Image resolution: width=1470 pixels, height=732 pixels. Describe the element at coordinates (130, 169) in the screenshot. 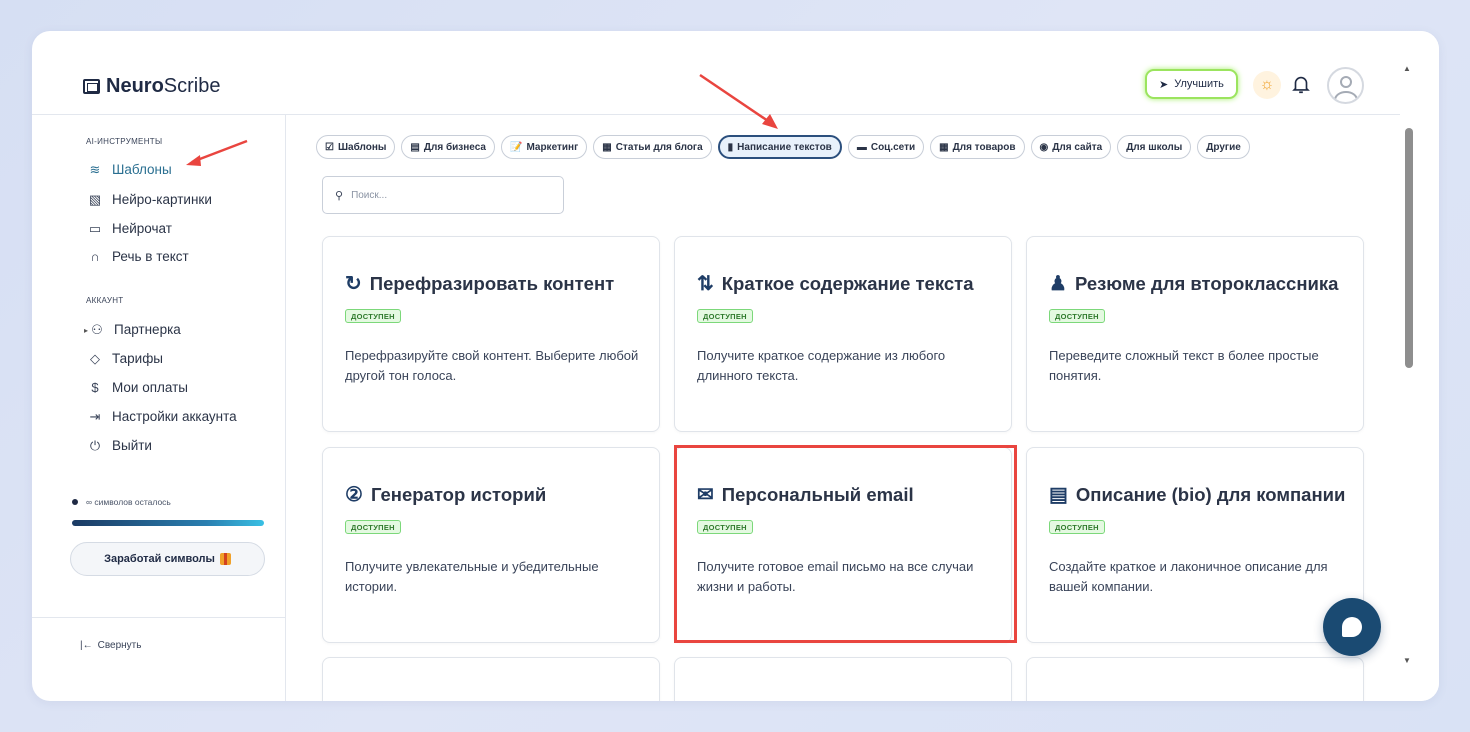

I see `sidebar-item-templates: ≋ Шаблоны` at that location.